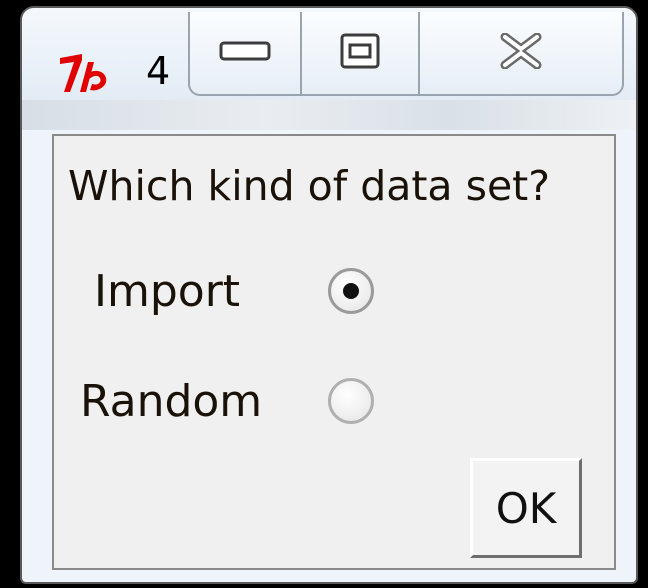  I want to click on close-icon, so click(521, 52).